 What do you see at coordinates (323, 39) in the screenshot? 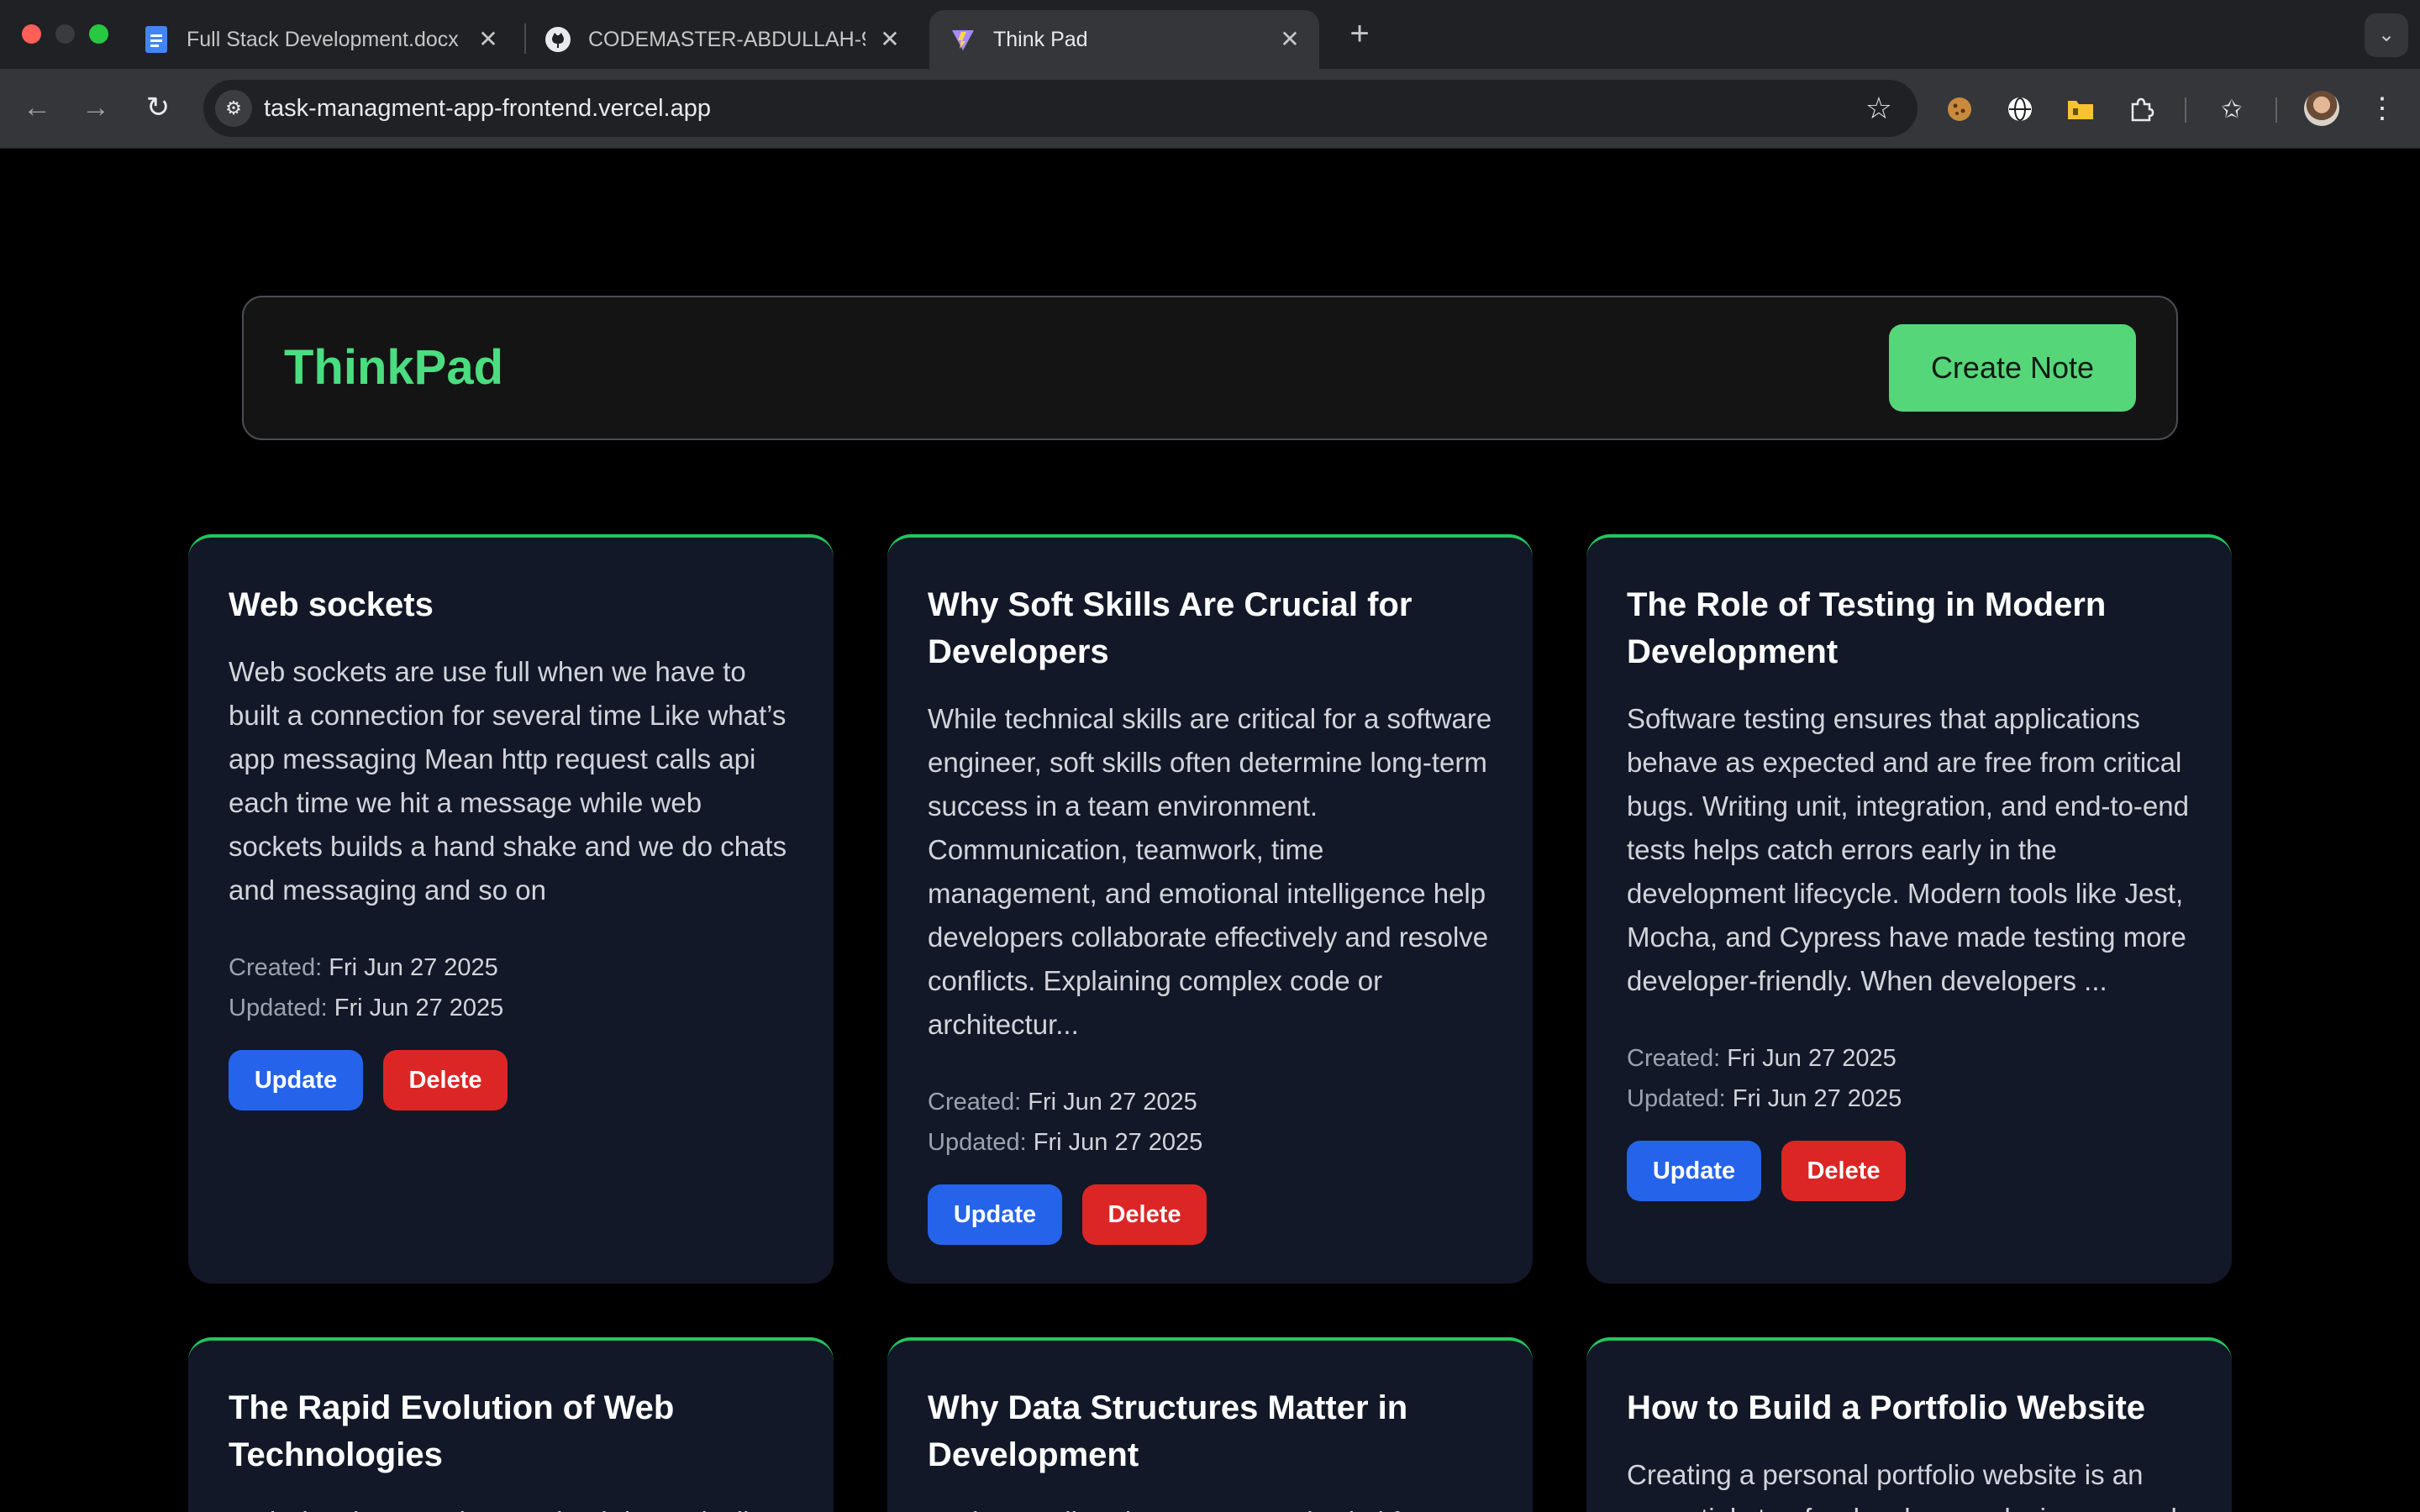
I see `tab-title: Full Stack Development.docx` at bounding box center [323, 39].